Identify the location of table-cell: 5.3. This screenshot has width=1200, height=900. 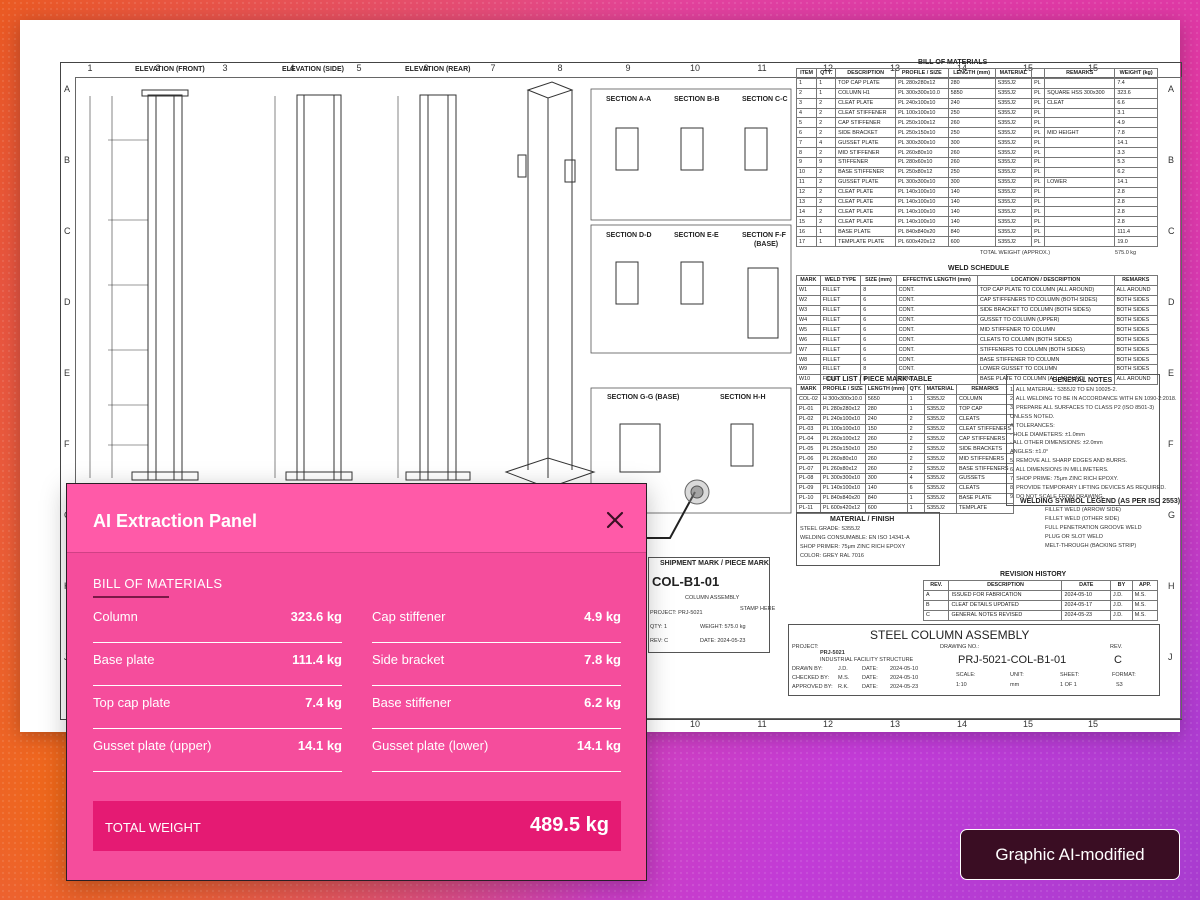
(1136, 162).